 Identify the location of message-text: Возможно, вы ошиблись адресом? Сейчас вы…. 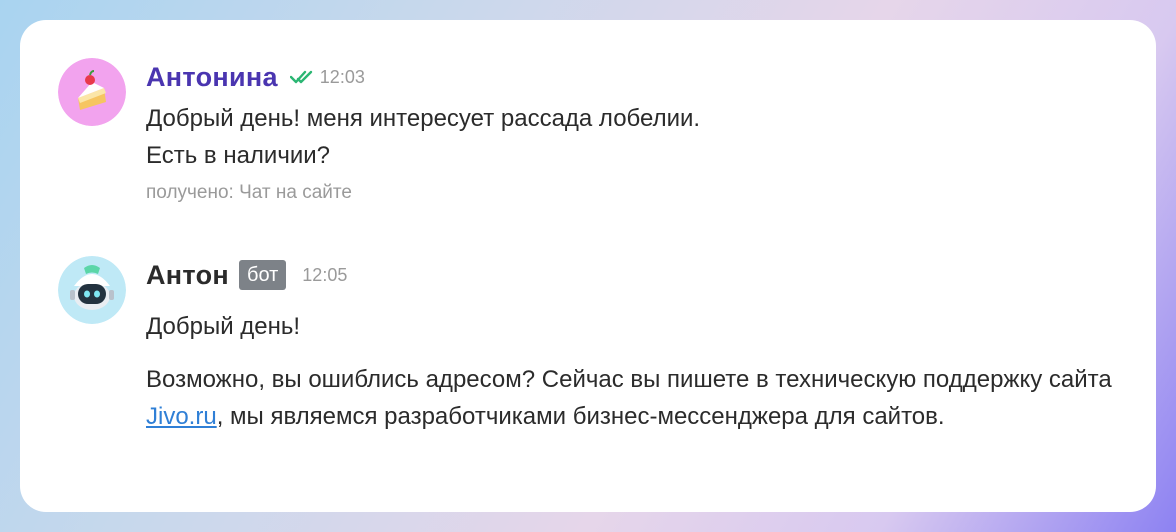
(631, 398).